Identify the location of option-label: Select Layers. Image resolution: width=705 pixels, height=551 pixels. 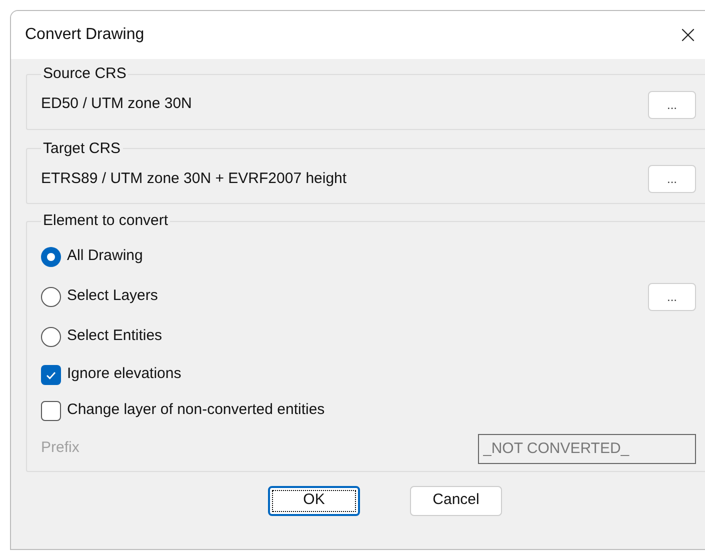
(112, 296).